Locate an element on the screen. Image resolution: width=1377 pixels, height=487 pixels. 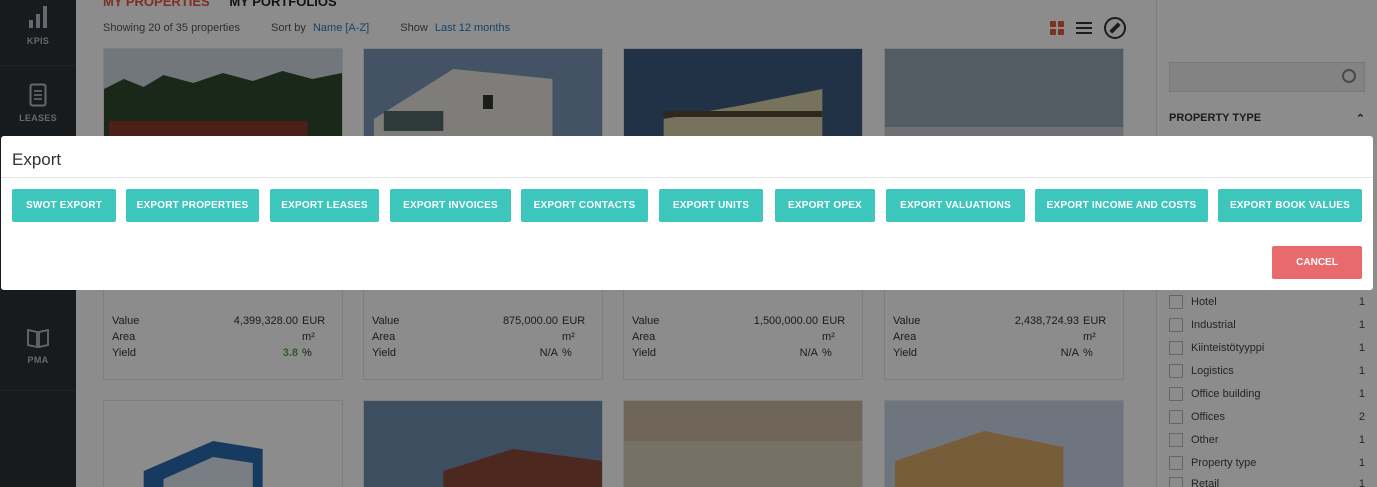
export-units-button: EXPORT UNITS is located at coordinates (711, 205).